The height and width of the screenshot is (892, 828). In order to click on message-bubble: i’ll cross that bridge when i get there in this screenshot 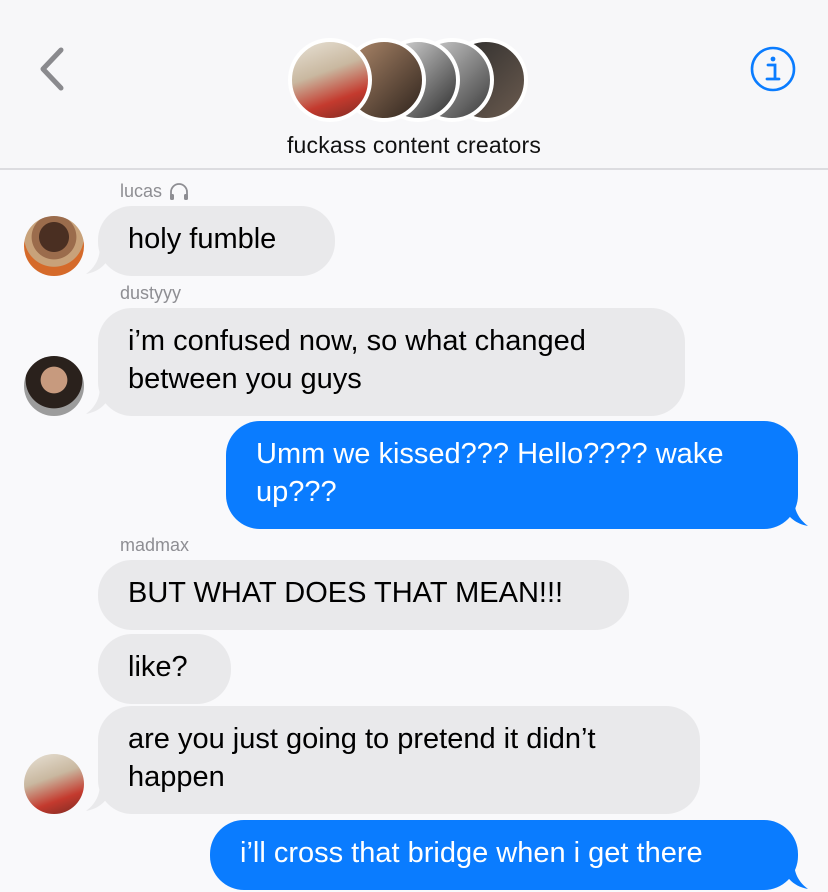, I will do `click(504, 855)`.